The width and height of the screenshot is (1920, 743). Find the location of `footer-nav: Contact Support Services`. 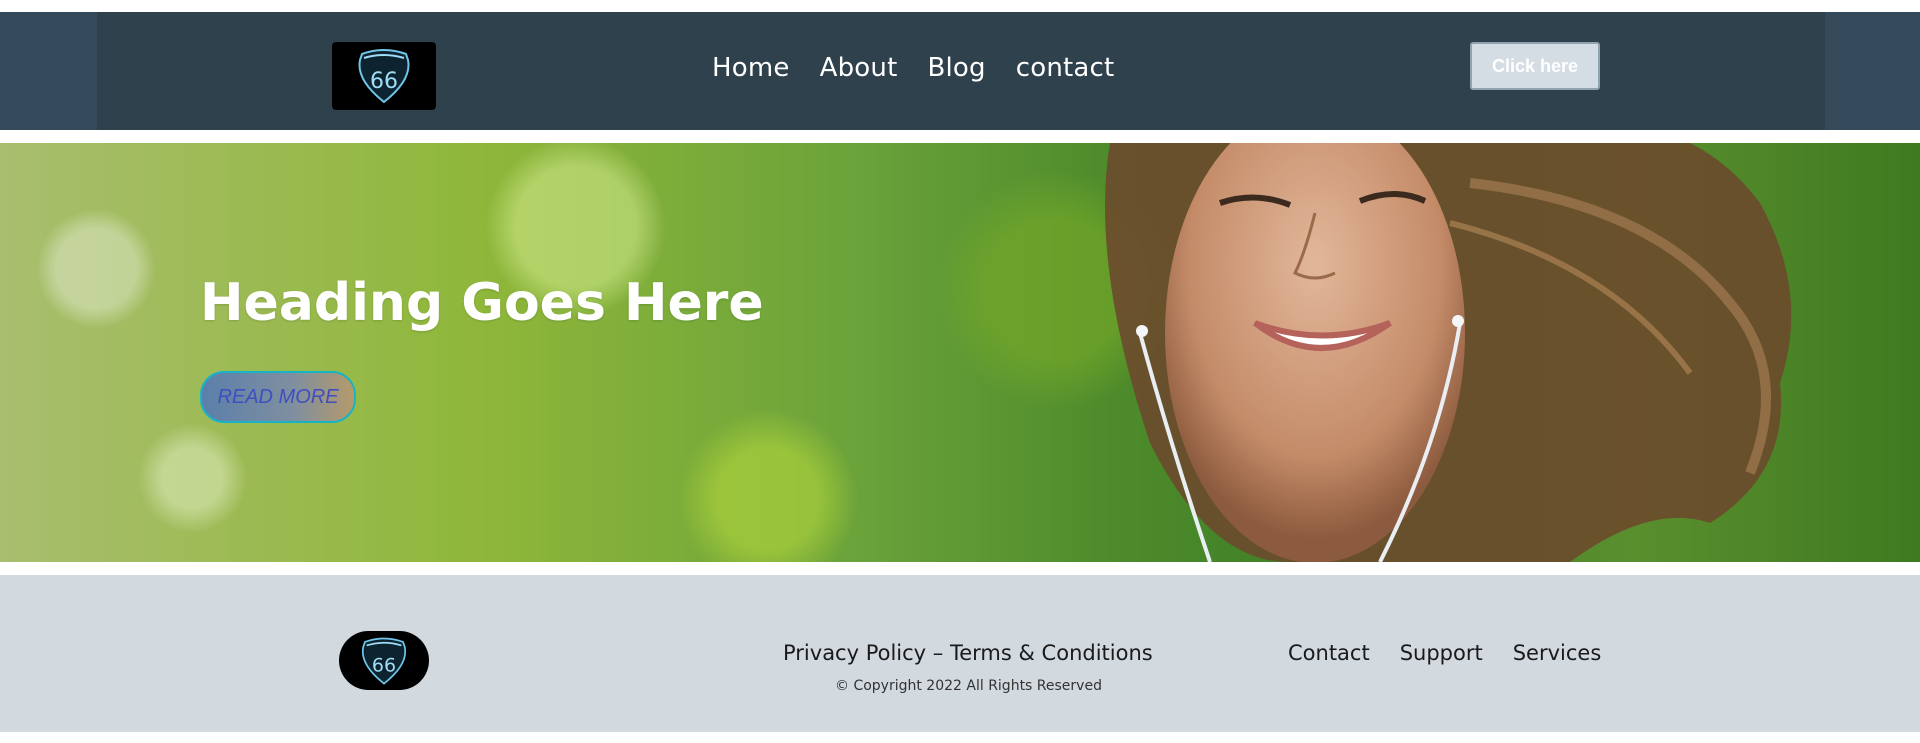

footer-nav: Contact Support Services is located at coordinates (1444, 653).